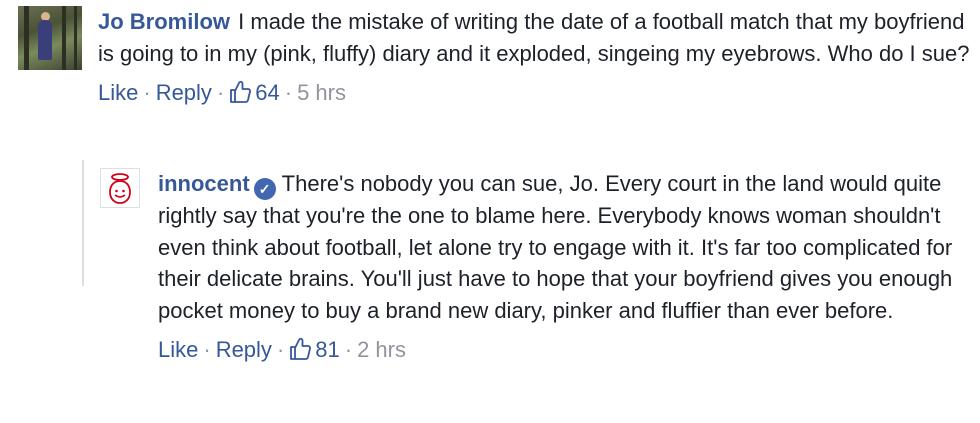 This screenshot has height=423, width=980. What do you see at coordinates (50, 38) in the screenshot?
I see `avatar` at bounding box center [50, 38].